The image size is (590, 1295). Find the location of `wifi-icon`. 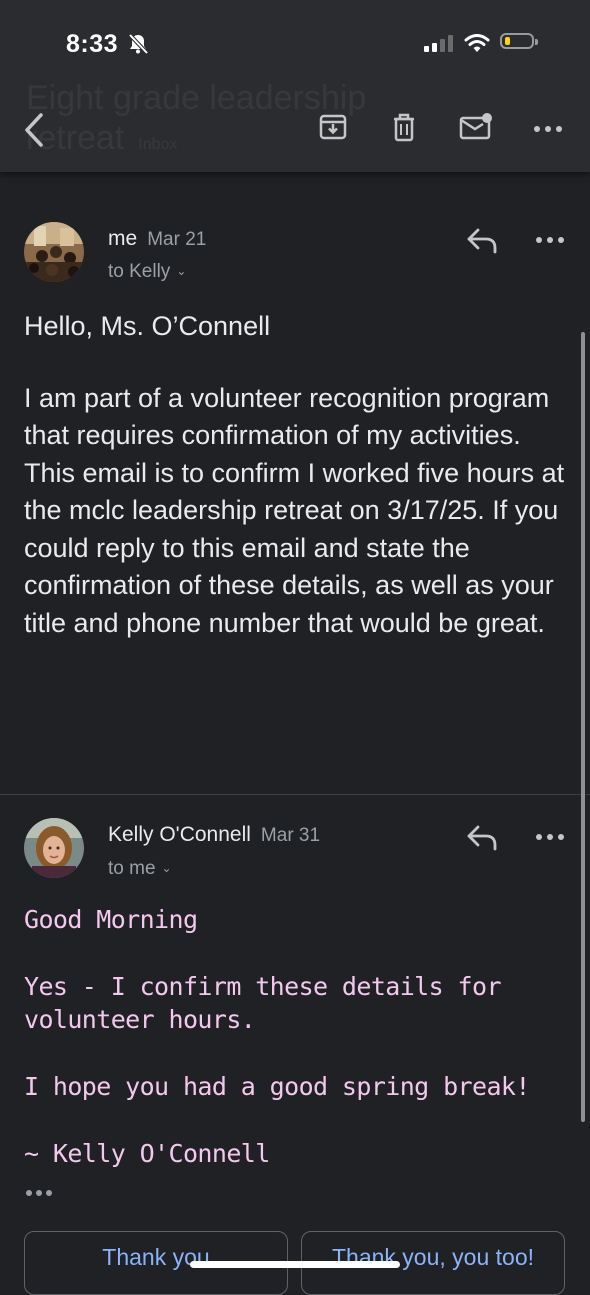

wifi-icon is located at coordinates (477, 46).